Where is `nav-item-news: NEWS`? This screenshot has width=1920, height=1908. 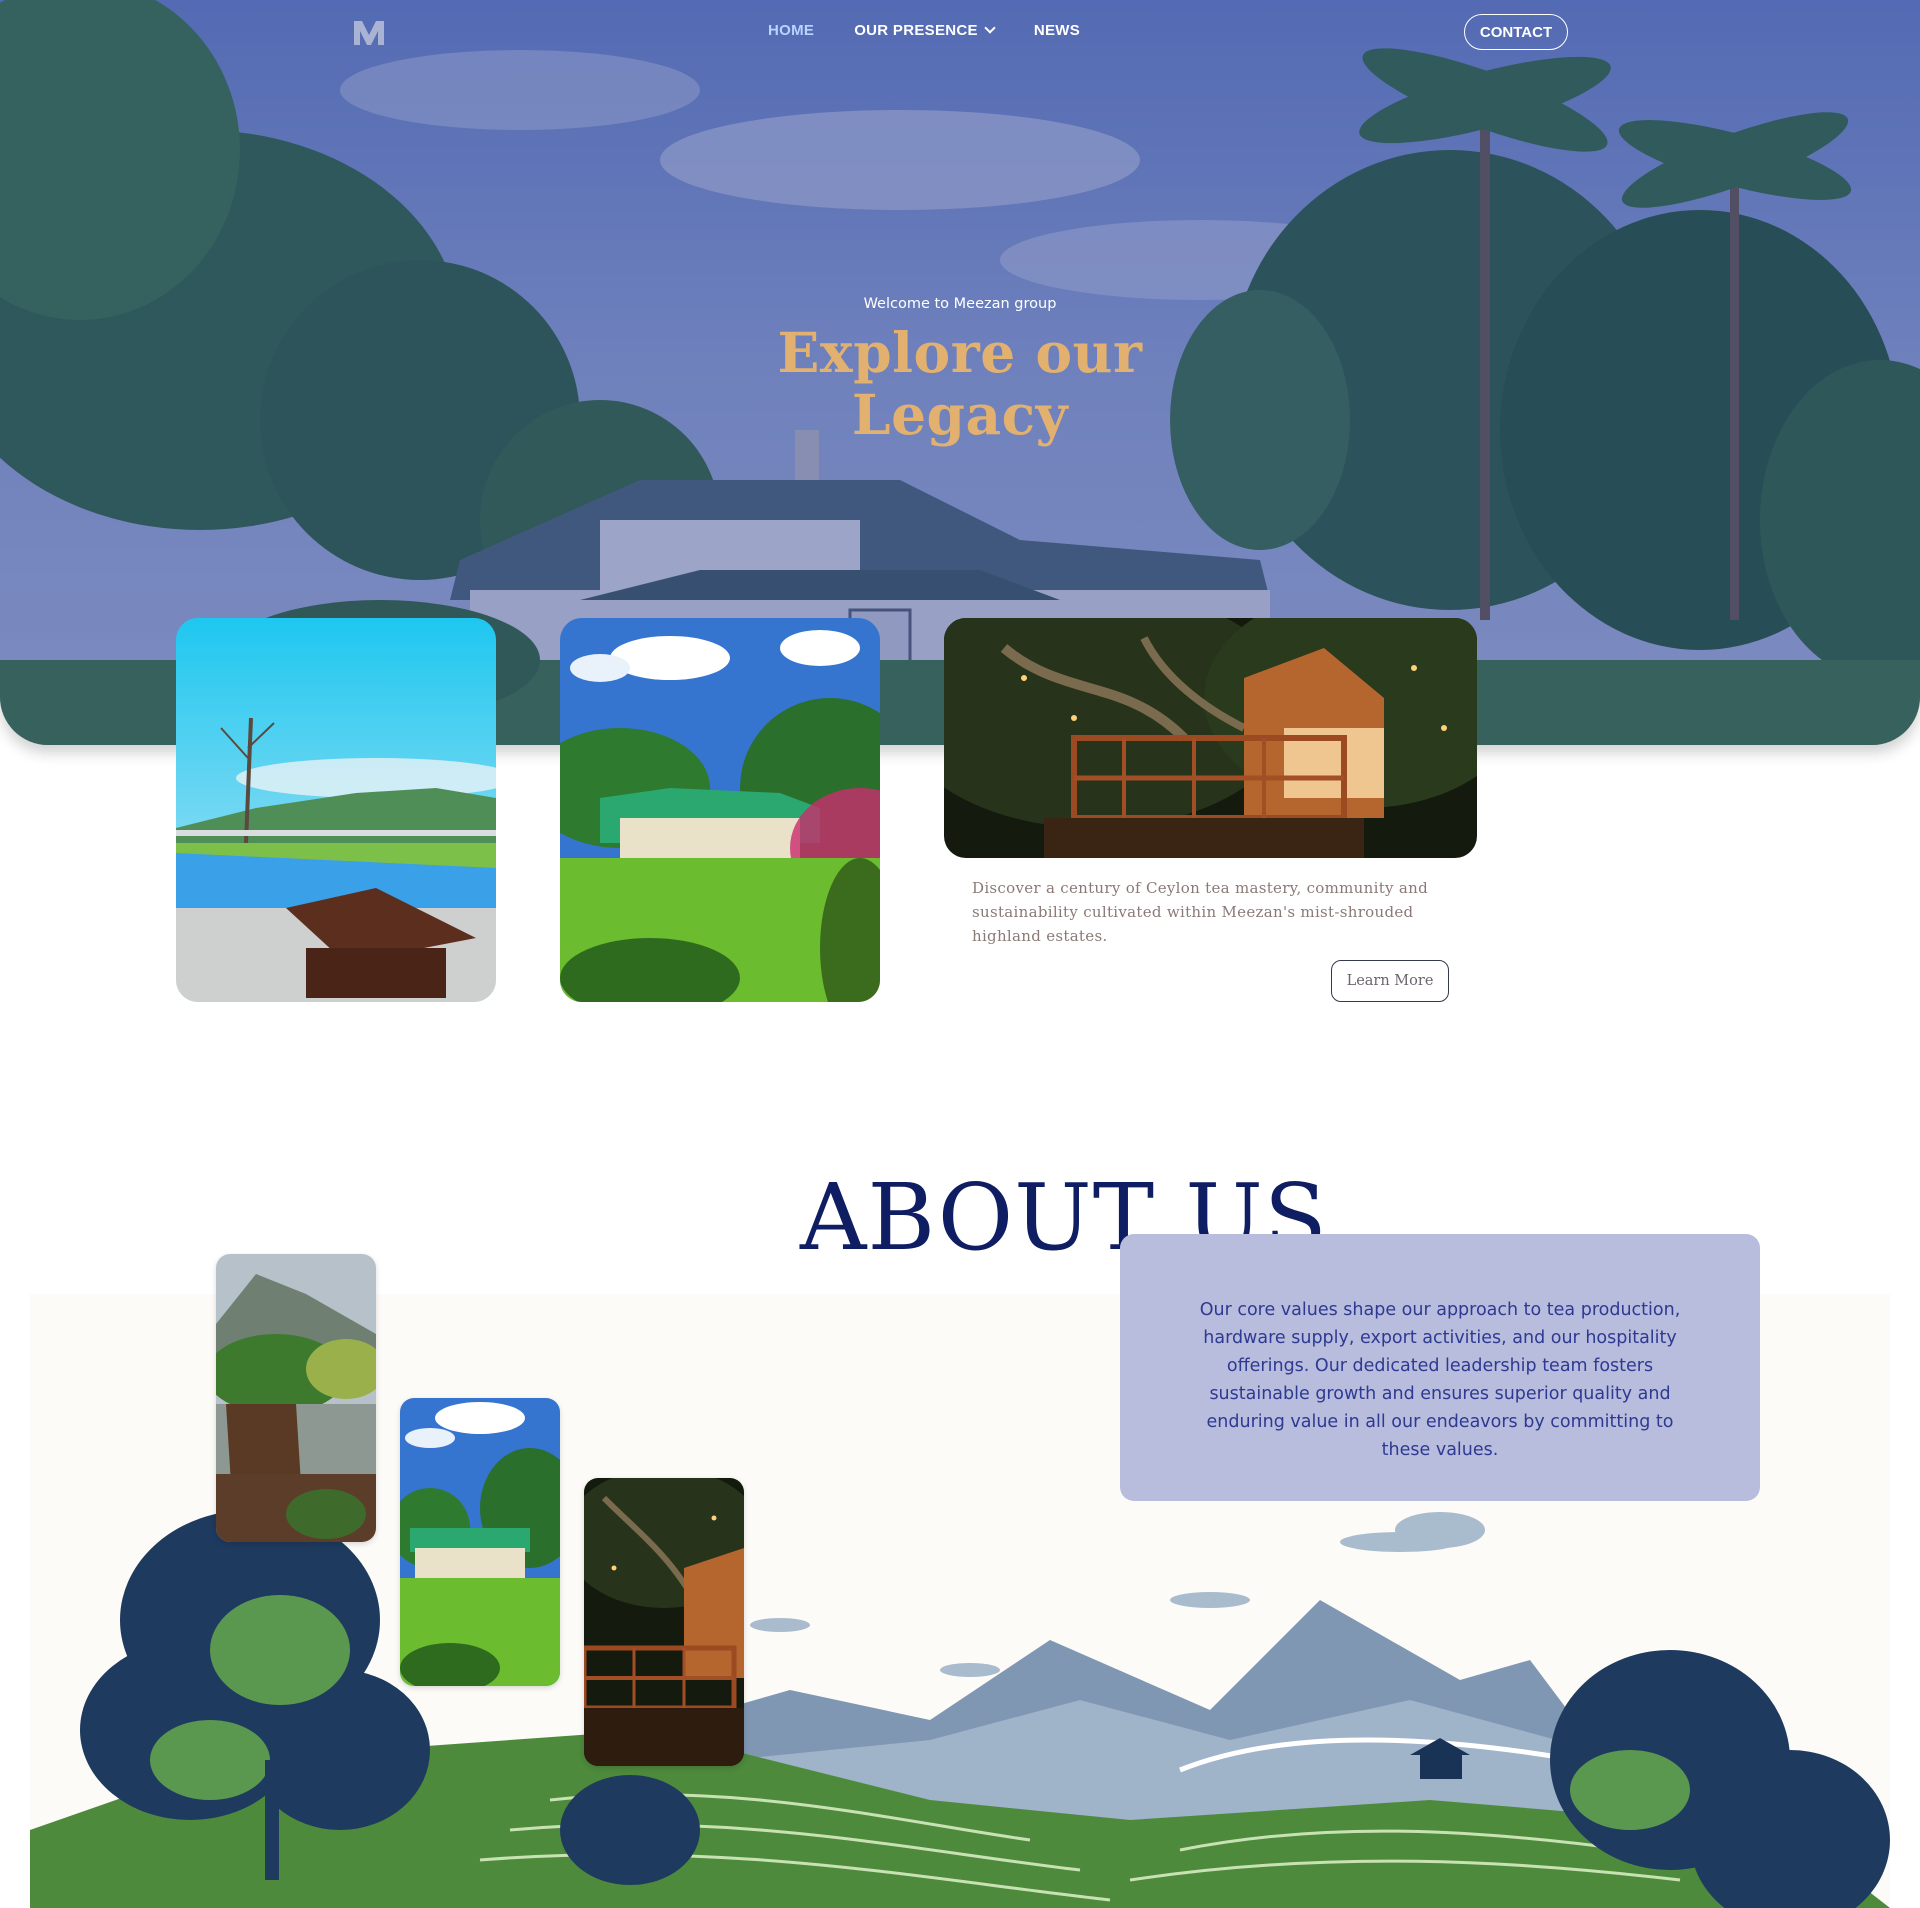 nav-item-news: NEWS is located at coordinates (1057, 30).